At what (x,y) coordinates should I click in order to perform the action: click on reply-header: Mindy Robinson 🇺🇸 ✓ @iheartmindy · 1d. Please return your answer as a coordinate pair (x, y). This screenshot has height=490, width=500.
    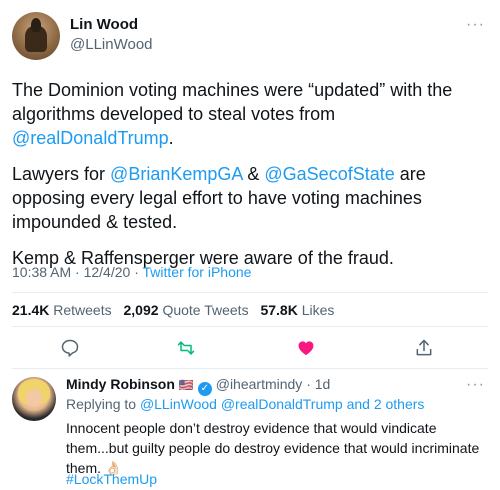
    Looking at the image, I should click on (198, 386).